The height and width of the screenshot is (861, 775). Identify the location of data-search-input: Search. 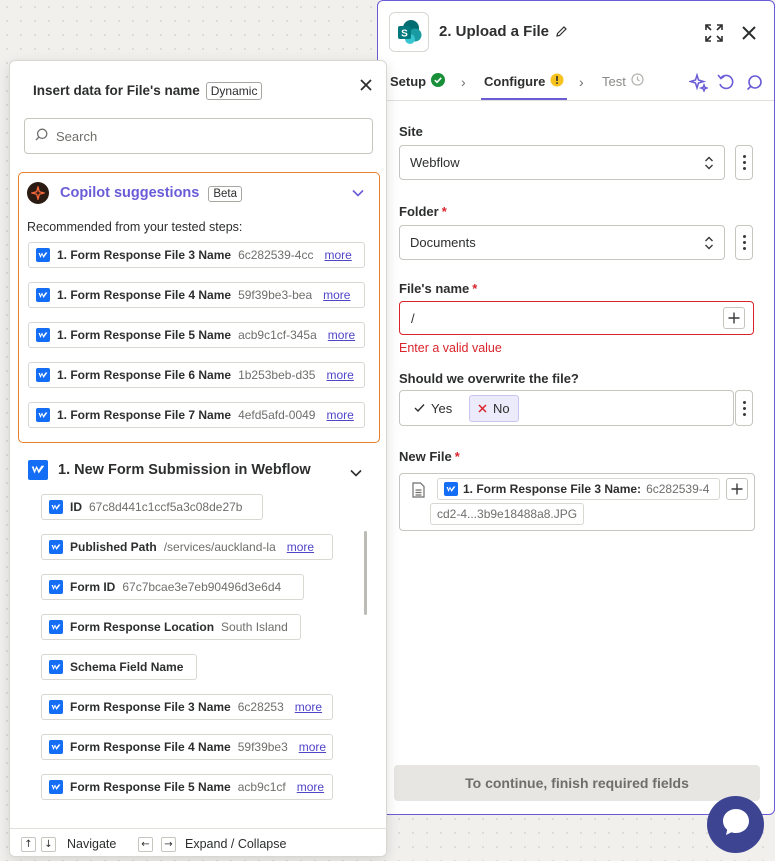
(198, 136).